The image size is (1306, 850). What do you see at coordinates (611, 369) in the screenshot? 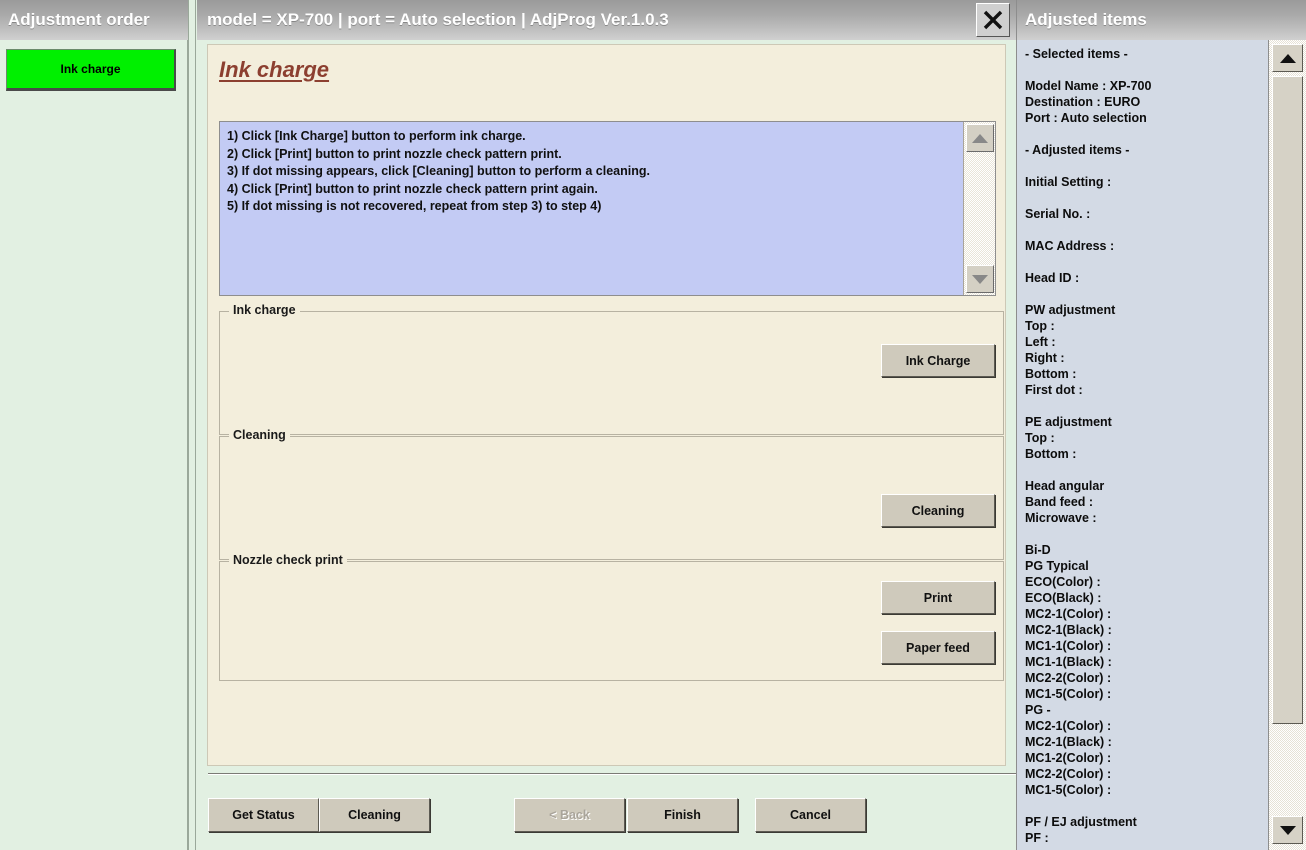
I see `group-ink-charge: Ink charge Ink Charge` at bounding box center [611, 369].